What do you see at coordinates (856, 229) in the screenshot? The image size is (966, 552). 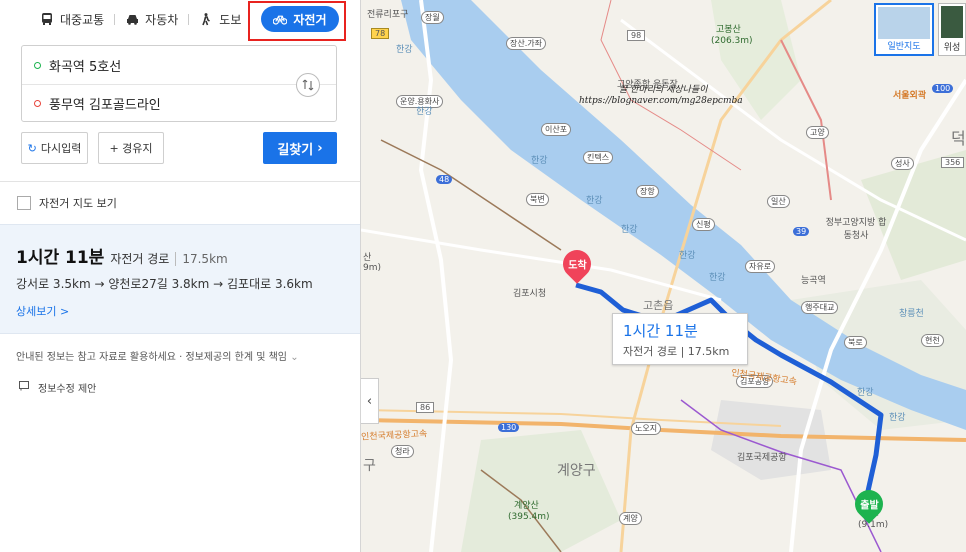 I see `map-label: 정부고양지방 합동청사` at bounding box center [856, 229].